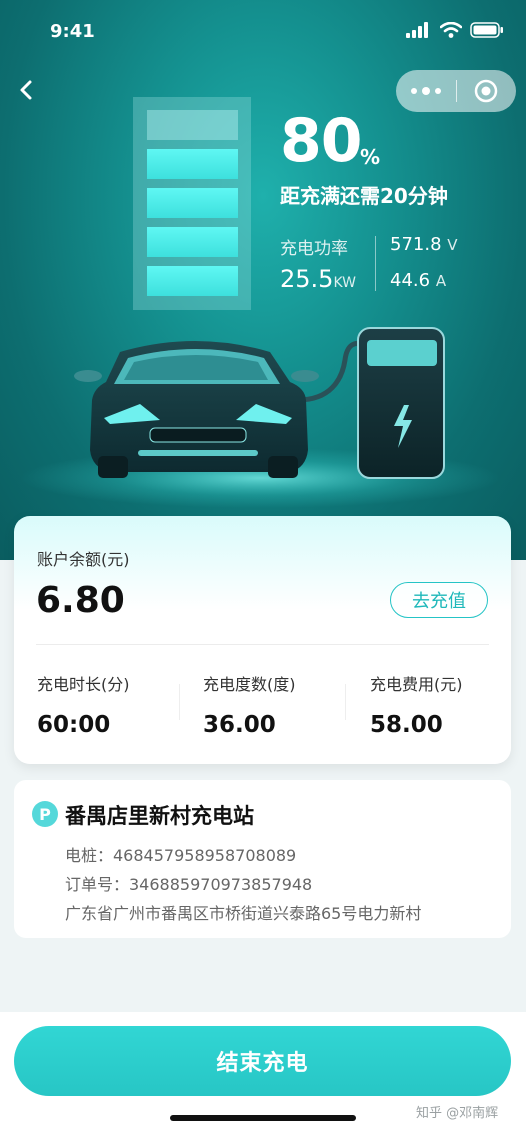 The image size is (526, 1136). I want to click on stat-value: 60:00, so click(74, 725).